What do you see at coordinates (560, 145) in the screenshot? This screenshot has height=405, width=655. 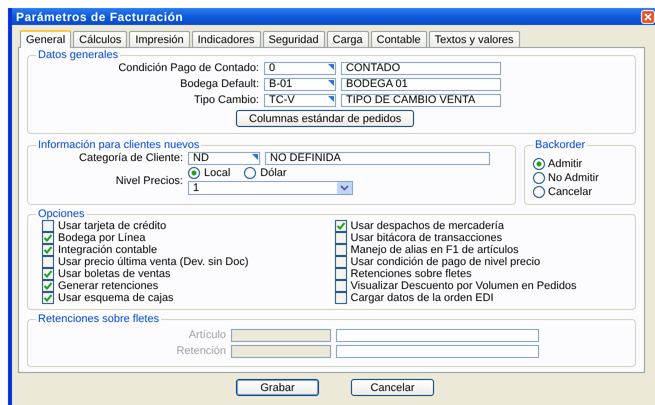 I see `group-title: Backorder` at bounding box center [560, 145].